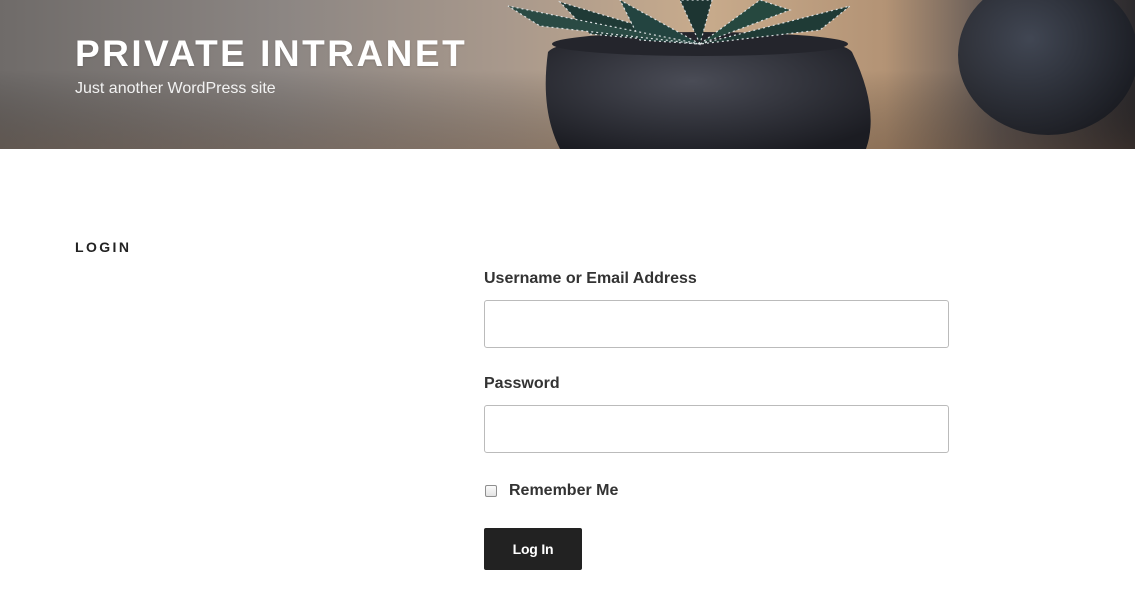 The width and height of the screenshot is (1135, 595). What do you see at coordinates (175, 88) in the screenshot?
I see `site-description: Just another WordPress site` at bounding box center [175, 88].